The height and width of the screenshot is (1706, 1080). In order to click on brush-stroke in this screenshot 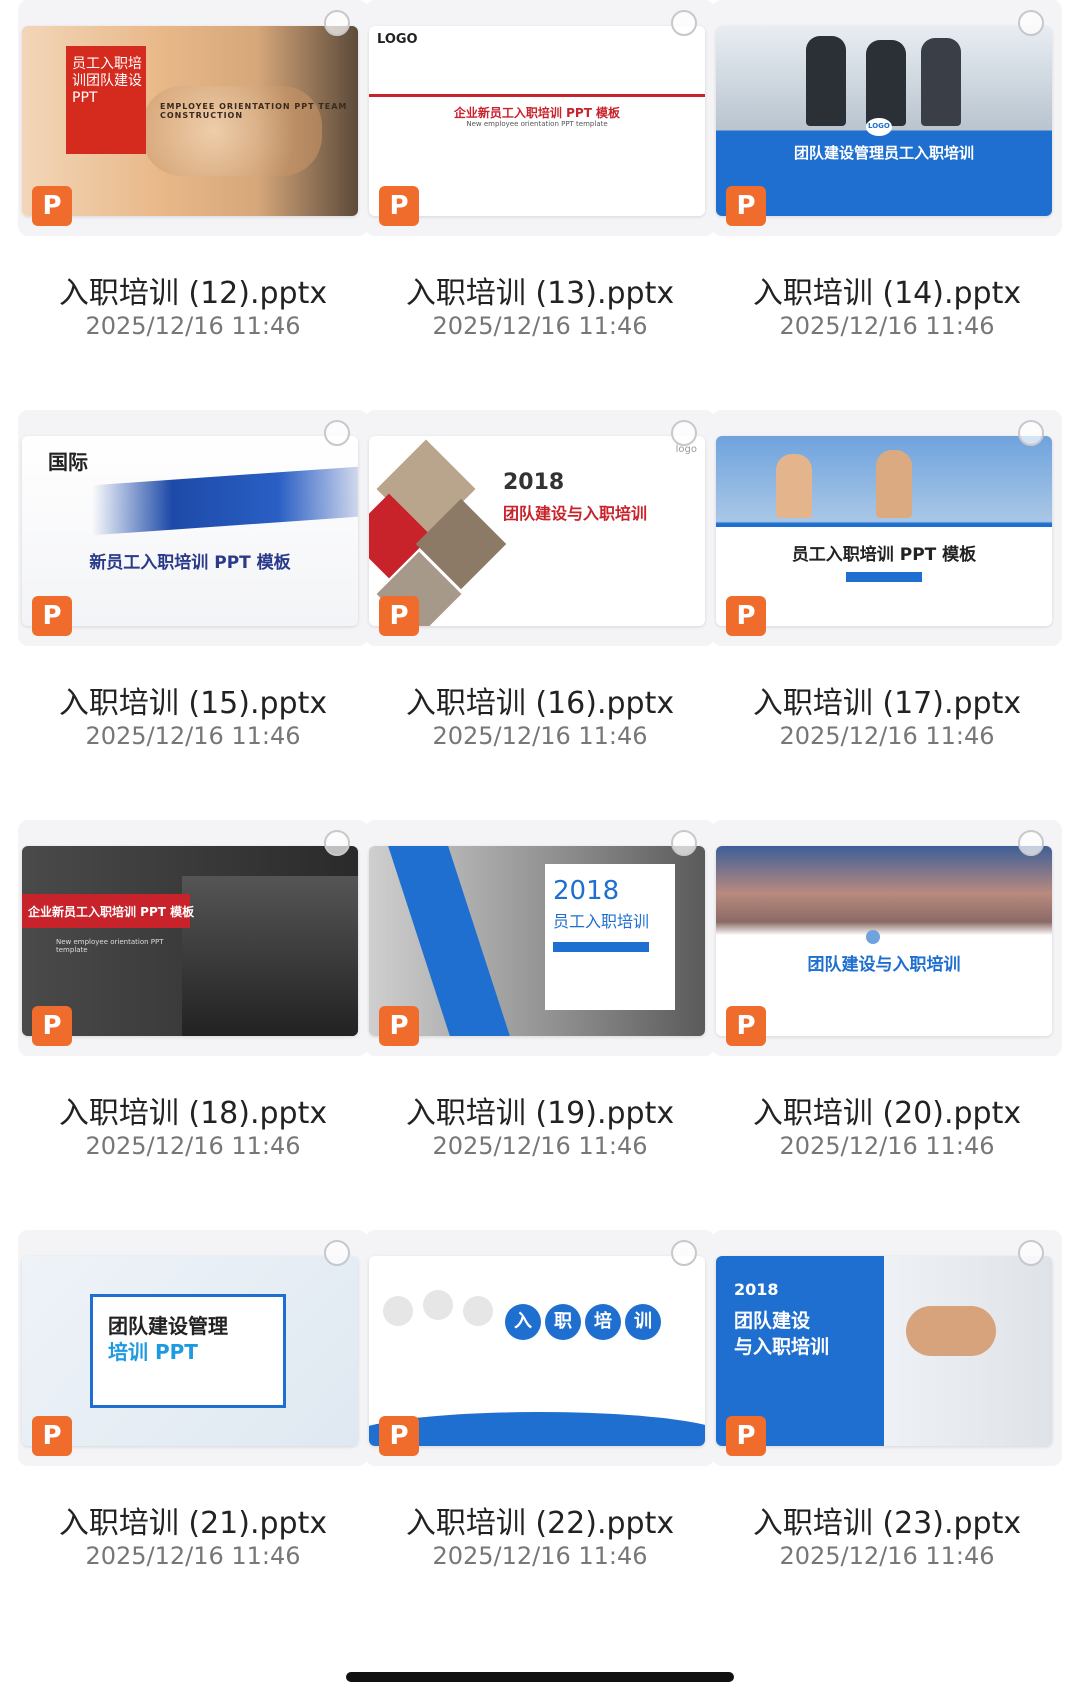, I will do `click(225, 501)`.